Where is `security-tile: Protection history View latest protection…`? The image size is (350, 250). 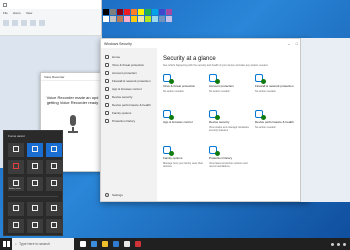
security-tile: Protection history View latest protection… is located at coordinates (232, 159).